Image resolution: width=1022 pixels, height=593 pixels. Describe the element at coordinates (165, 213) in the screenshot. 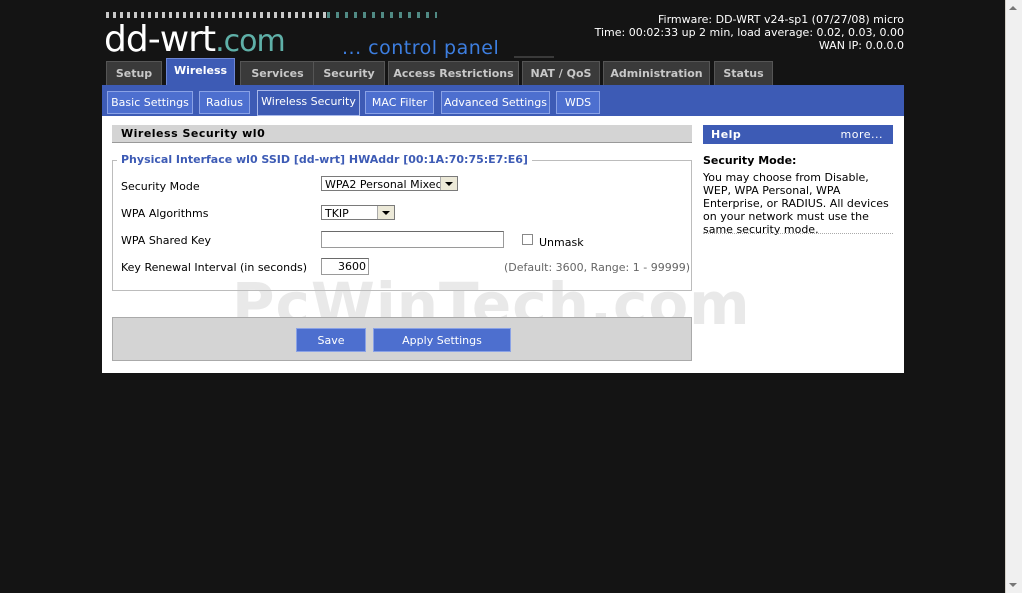

I see `wpa-algorithms-label: WPA Algorithms` at that location.